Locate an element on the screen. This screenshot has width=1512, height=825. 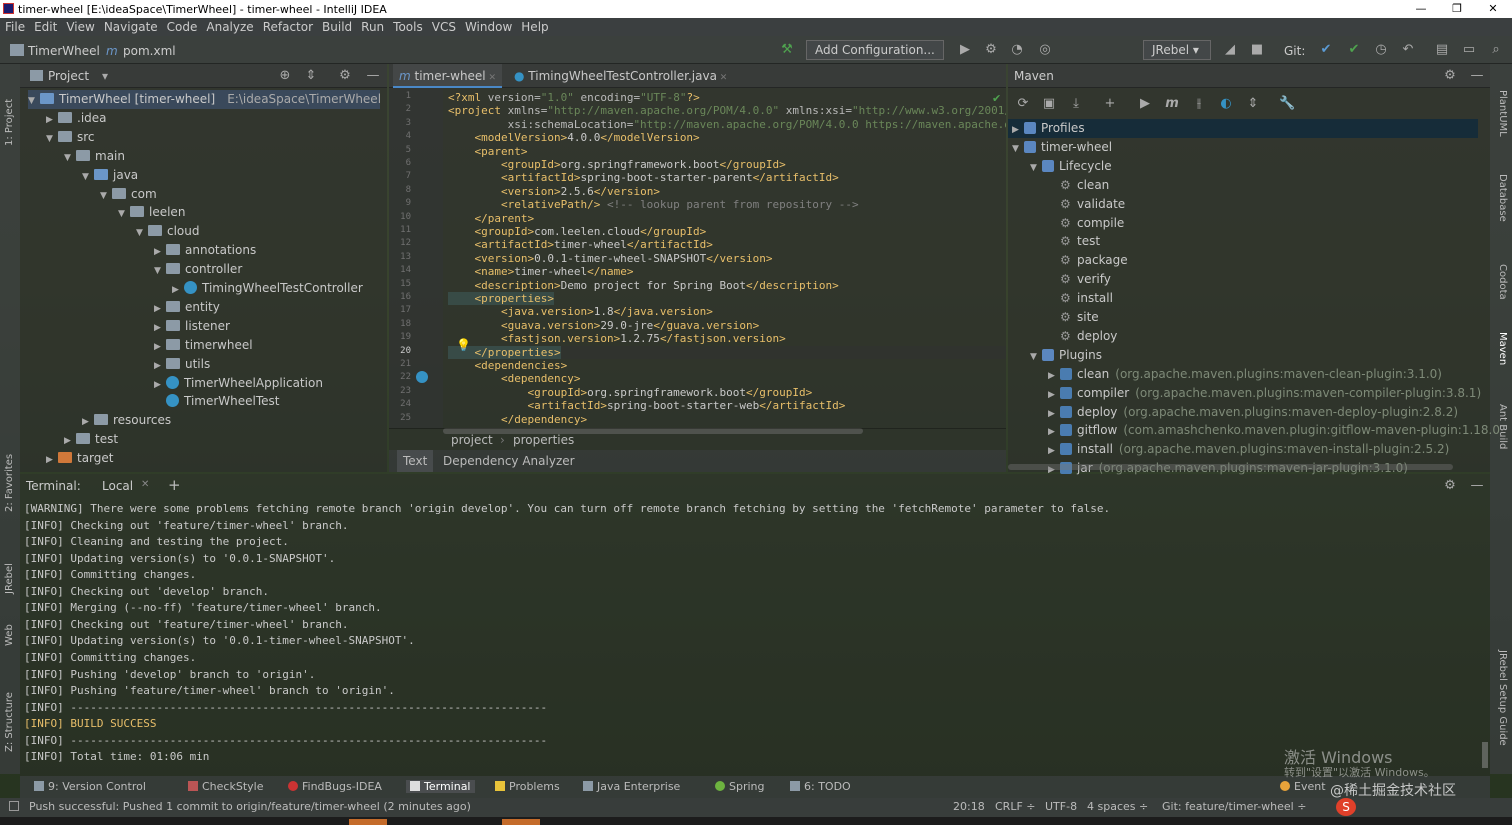
tool-checkstyle: CheckStyle is located at coordinates (225, 786).